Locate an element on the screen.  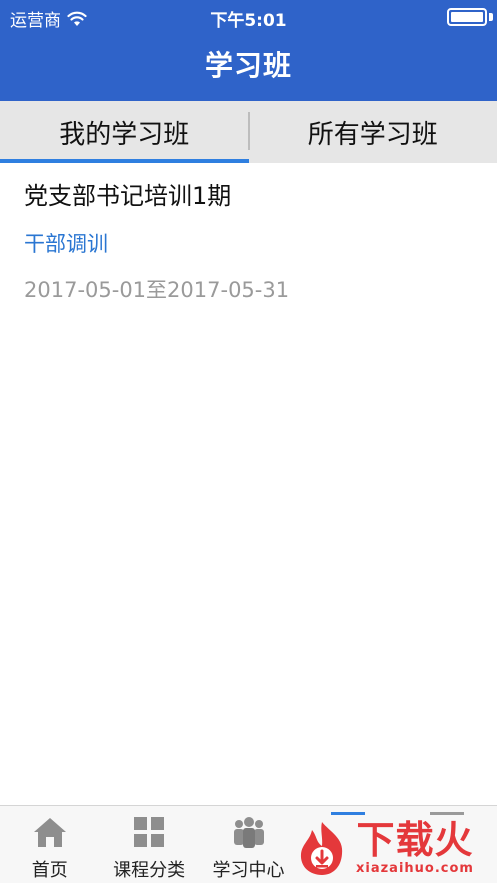
tab-my-classes: 我的学习班 is located at coordinates (124, 132).